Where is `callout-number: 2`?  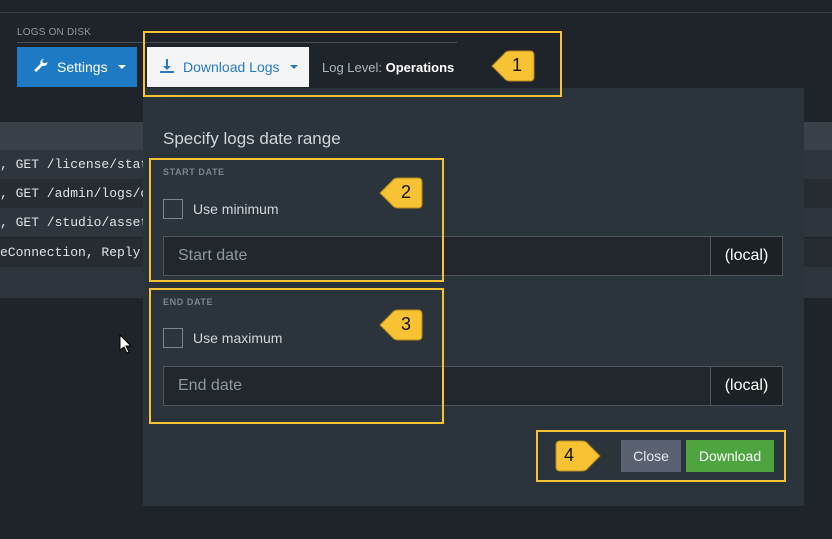 callout-number: 2 is located at coordinates (406, 192).